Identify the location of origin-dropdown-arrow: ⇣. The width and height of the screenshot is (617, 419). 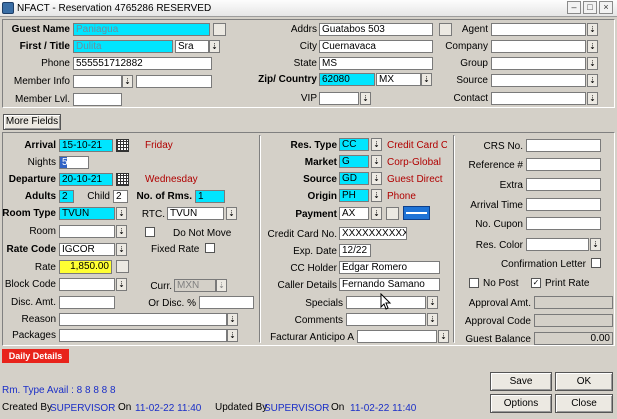
(376, 195).